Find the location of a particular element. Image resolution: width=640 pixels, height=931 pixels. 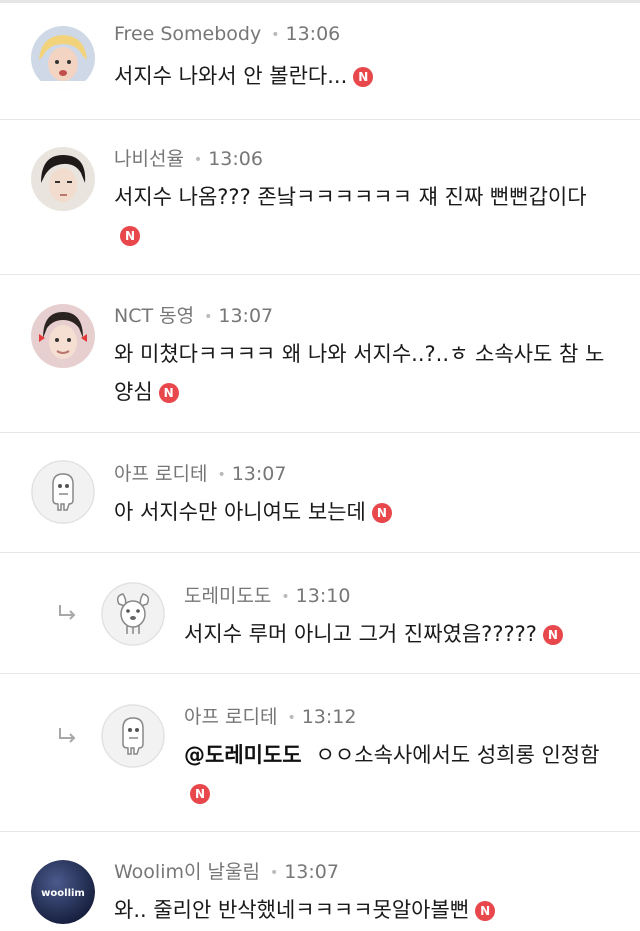

comment-meta: 아프 로디테 • 13:07 is located at coordinates (200, 472).